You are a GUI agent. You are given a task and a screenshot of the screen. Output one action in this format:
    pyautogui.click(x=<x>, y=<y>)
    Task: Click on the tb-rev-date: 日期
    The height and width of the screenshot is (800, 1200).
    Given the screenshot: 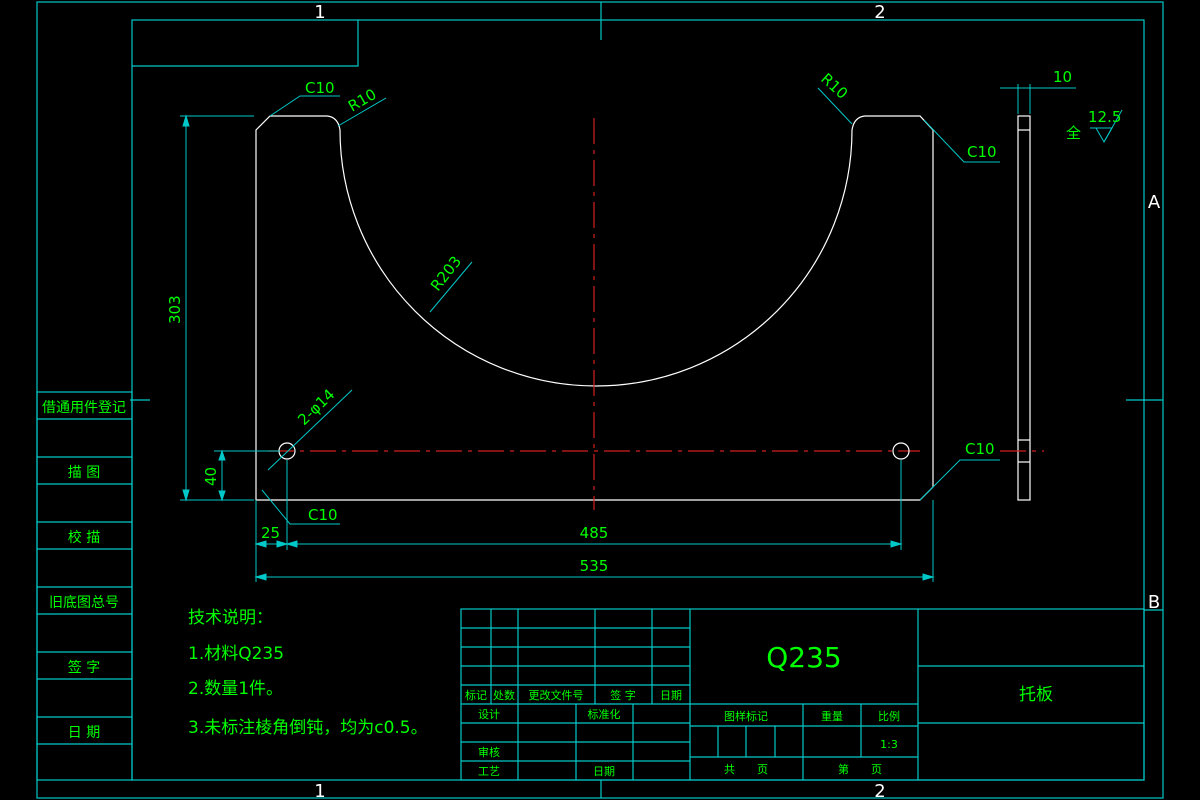 What is the action you would take?
    pyautogui.click(x=671, y=695)
    